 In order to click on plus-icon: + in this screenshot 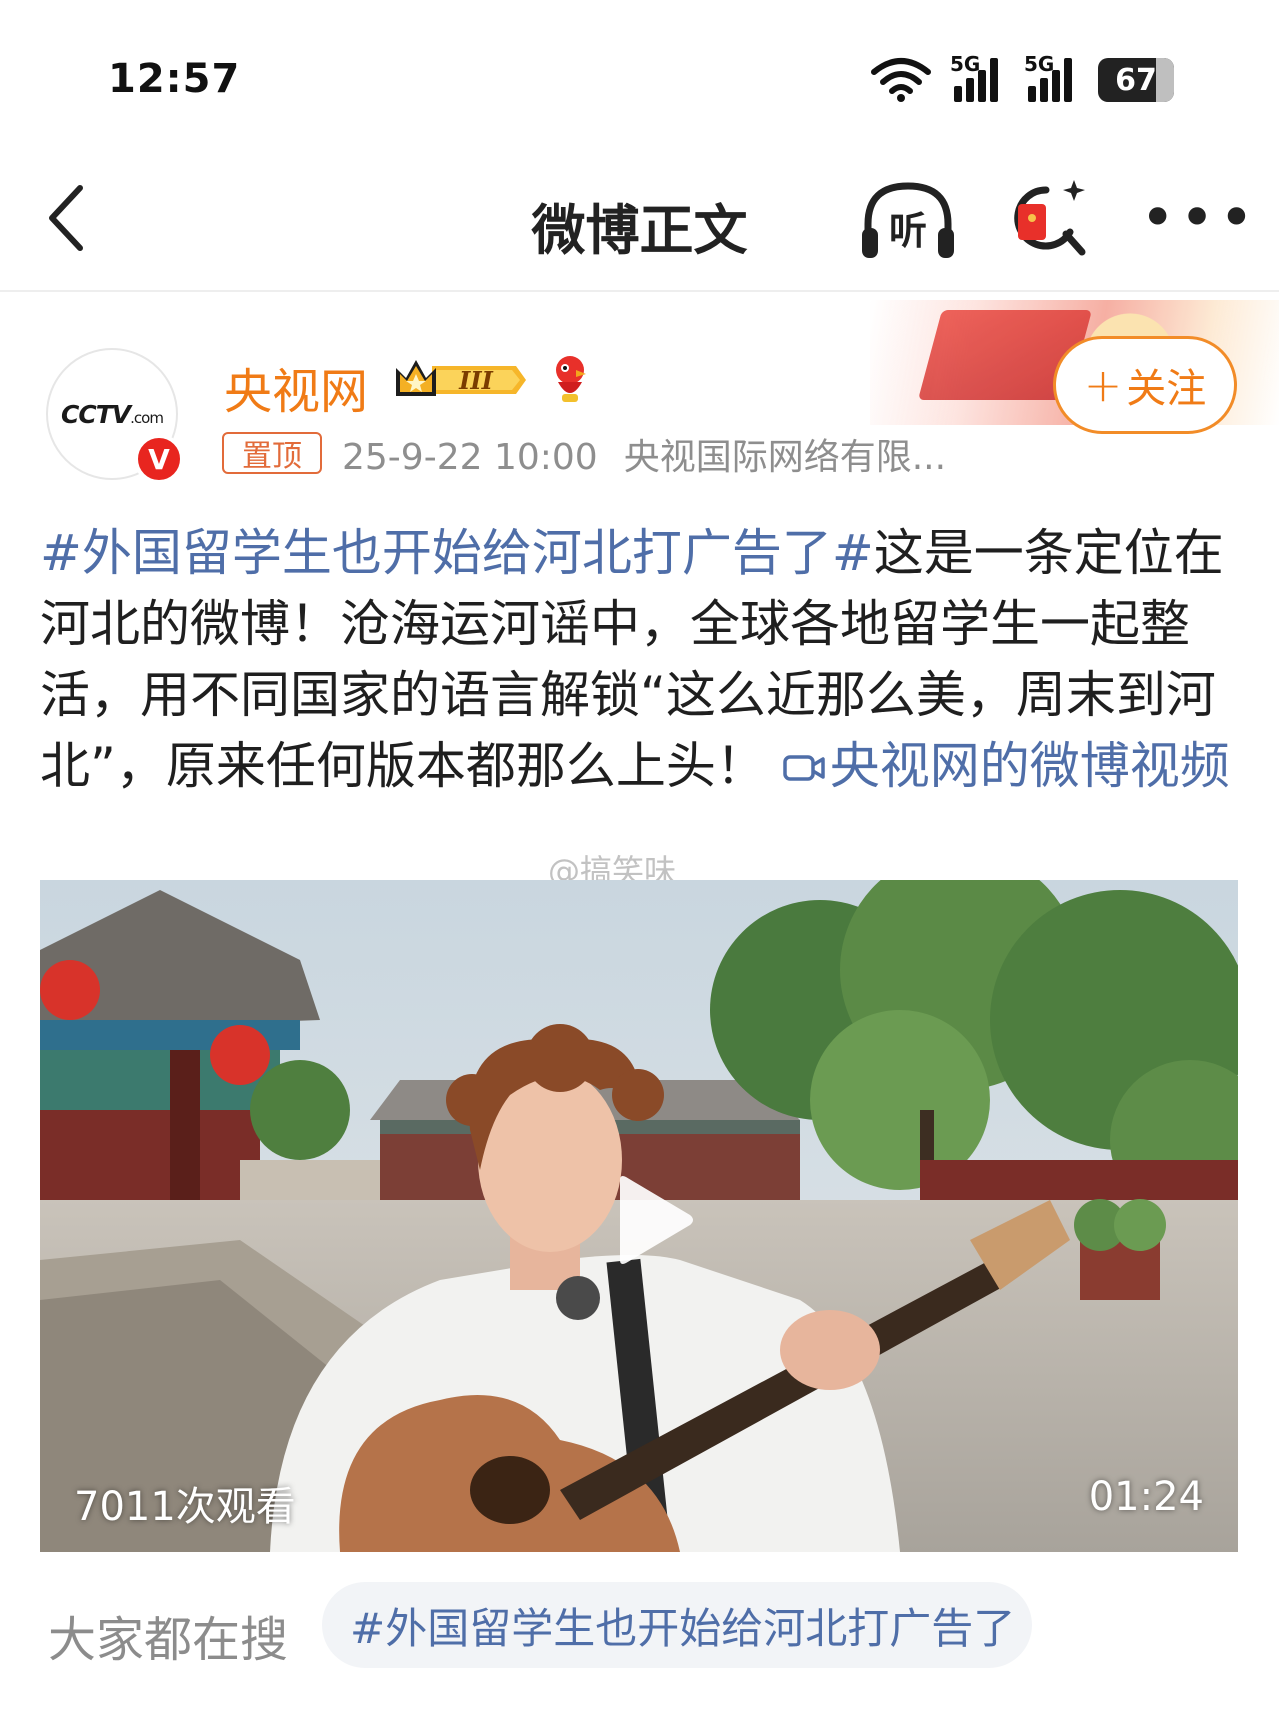, I will do `click(1103, 385)`.